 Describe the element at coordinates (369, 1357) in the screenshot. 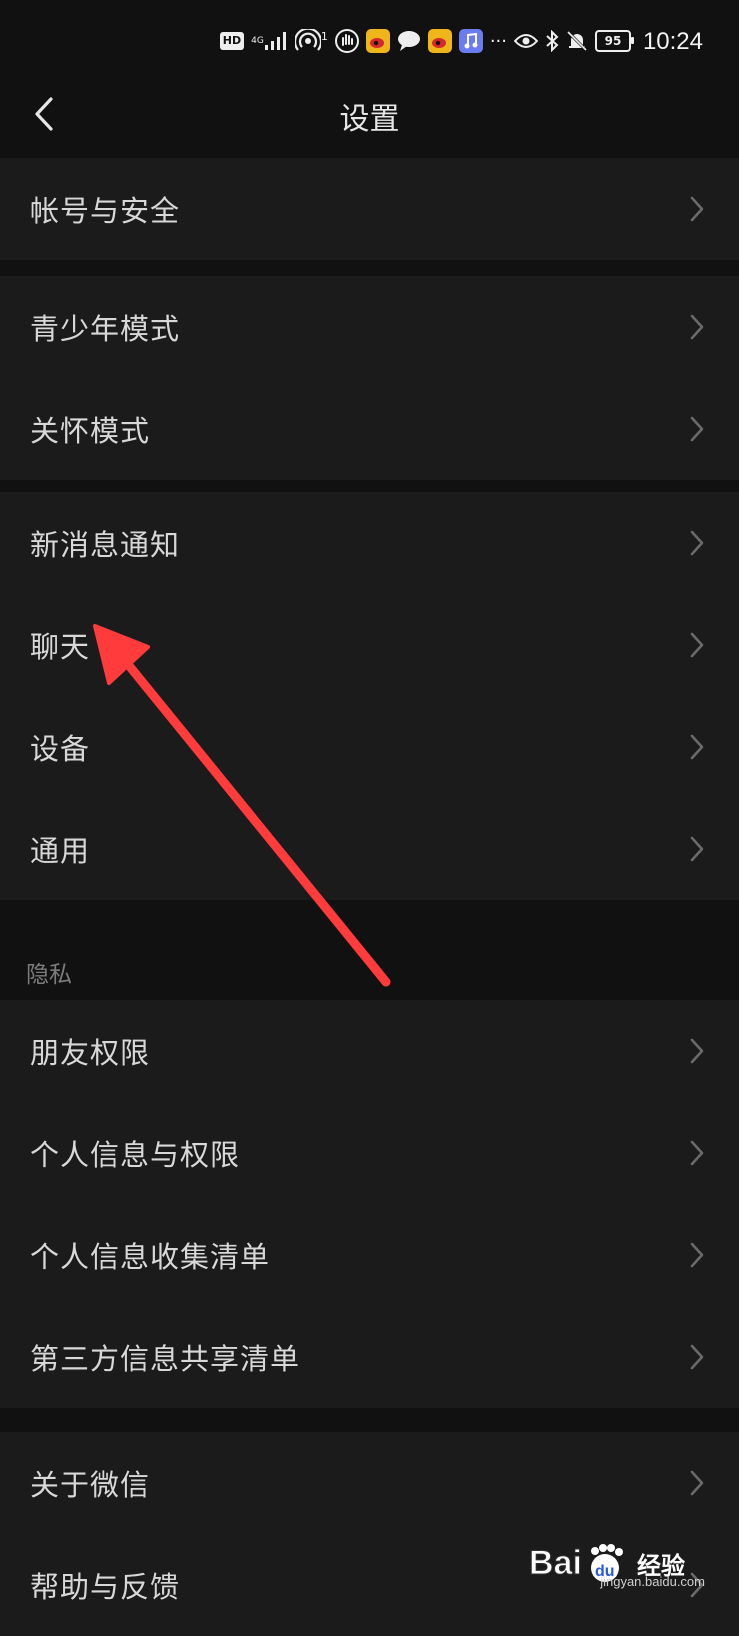

I see `settings-item-third-party-sharing: 第三方信息共享清单` at that location.